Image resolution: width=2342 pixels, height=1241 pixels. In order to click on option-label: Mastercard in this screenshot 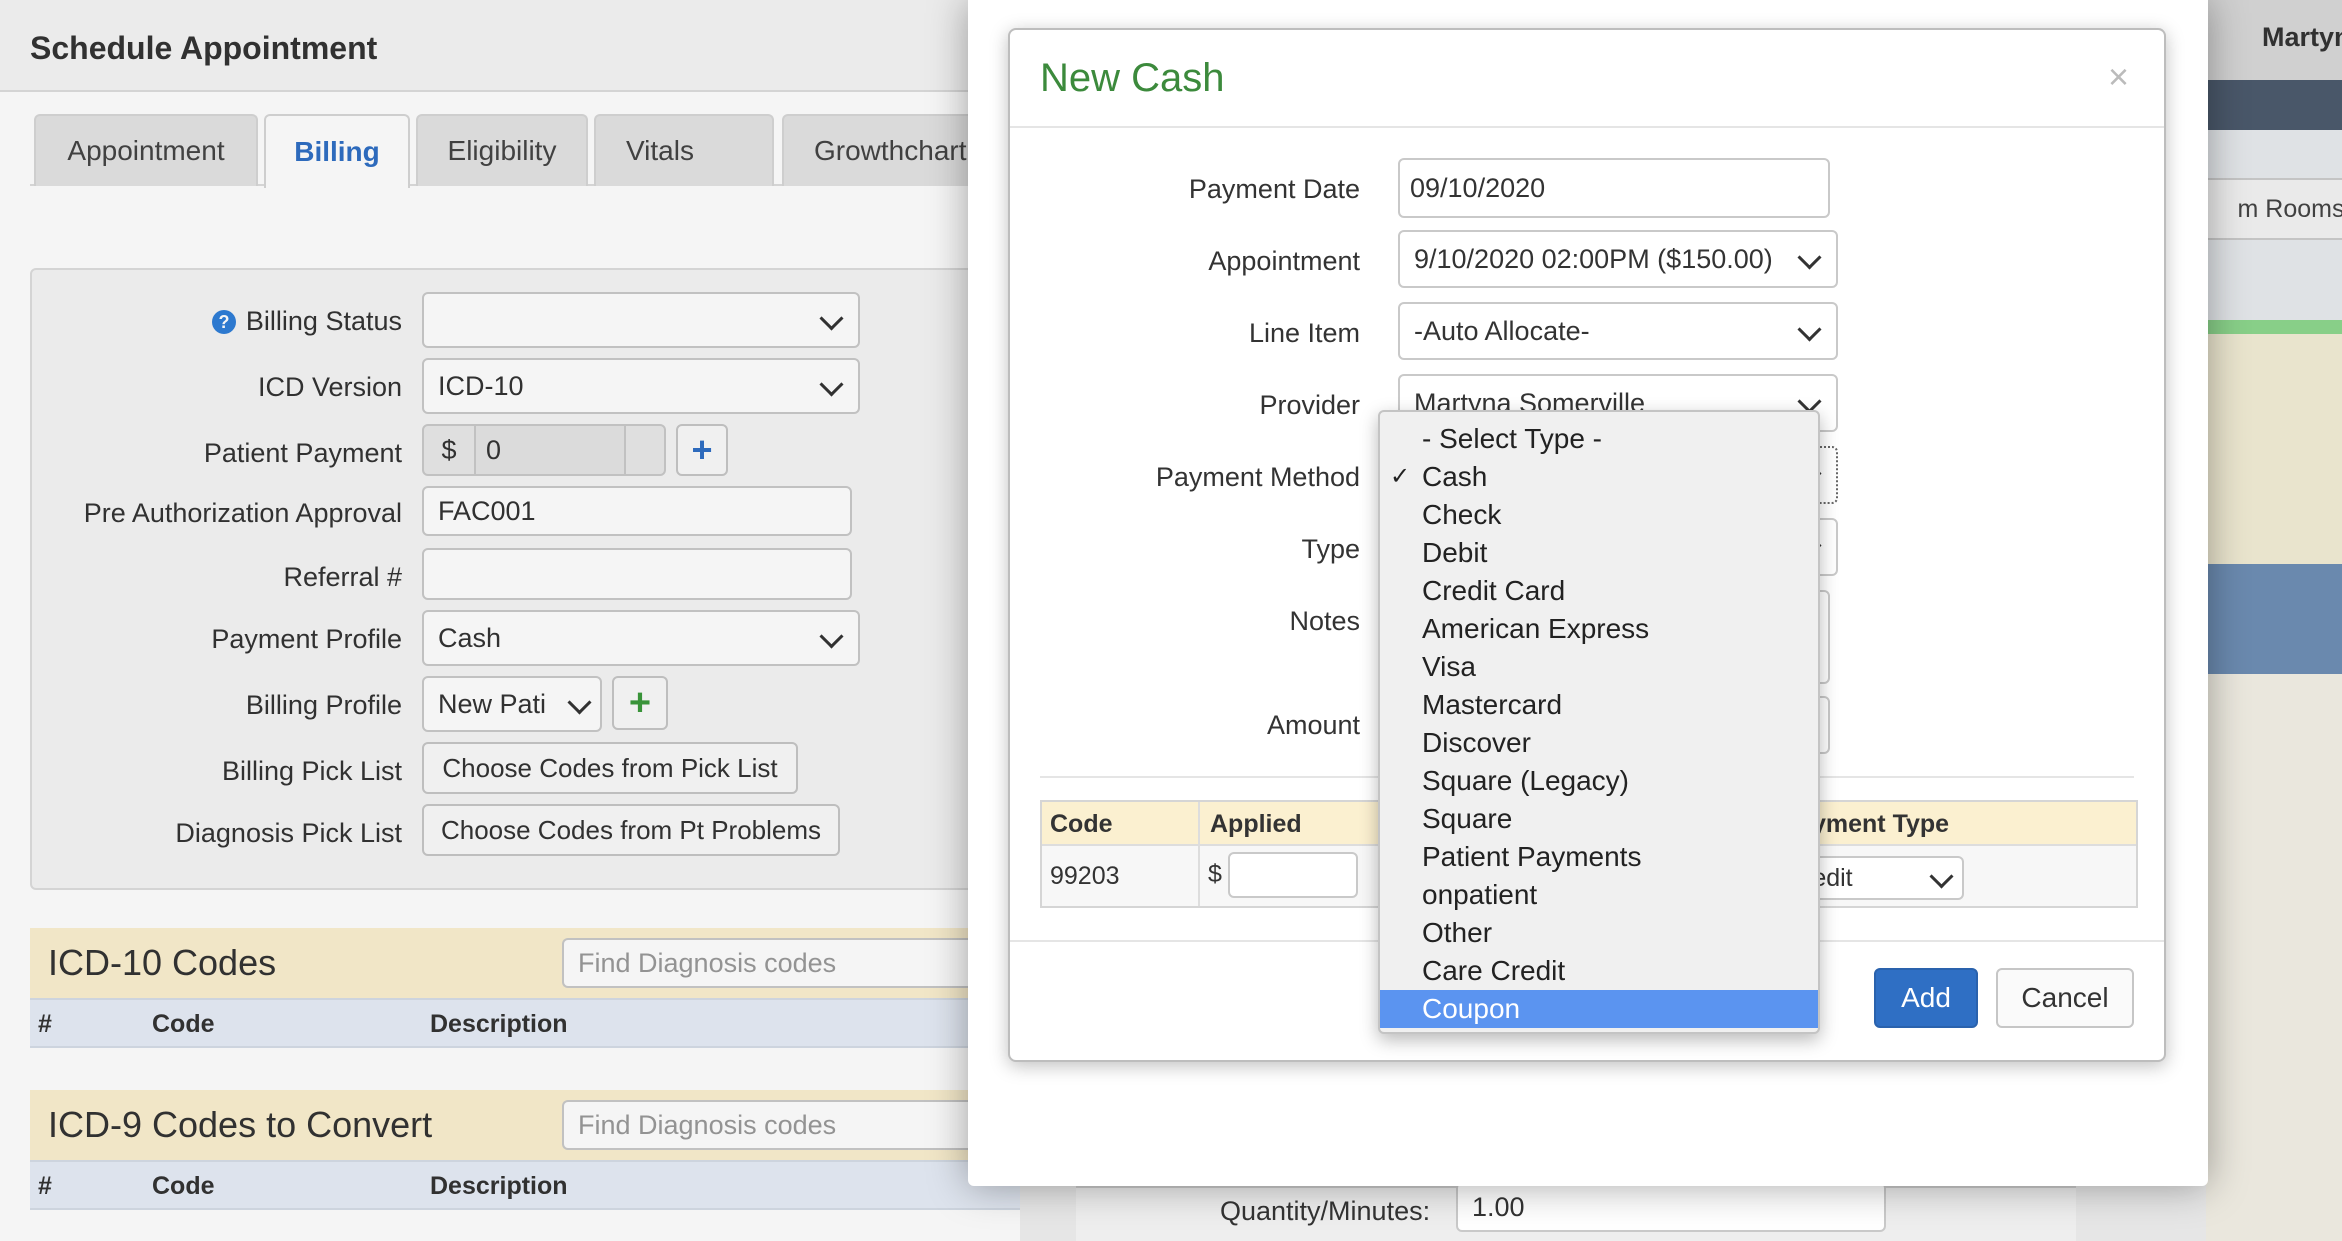, I will do `click(1492, 704)`.